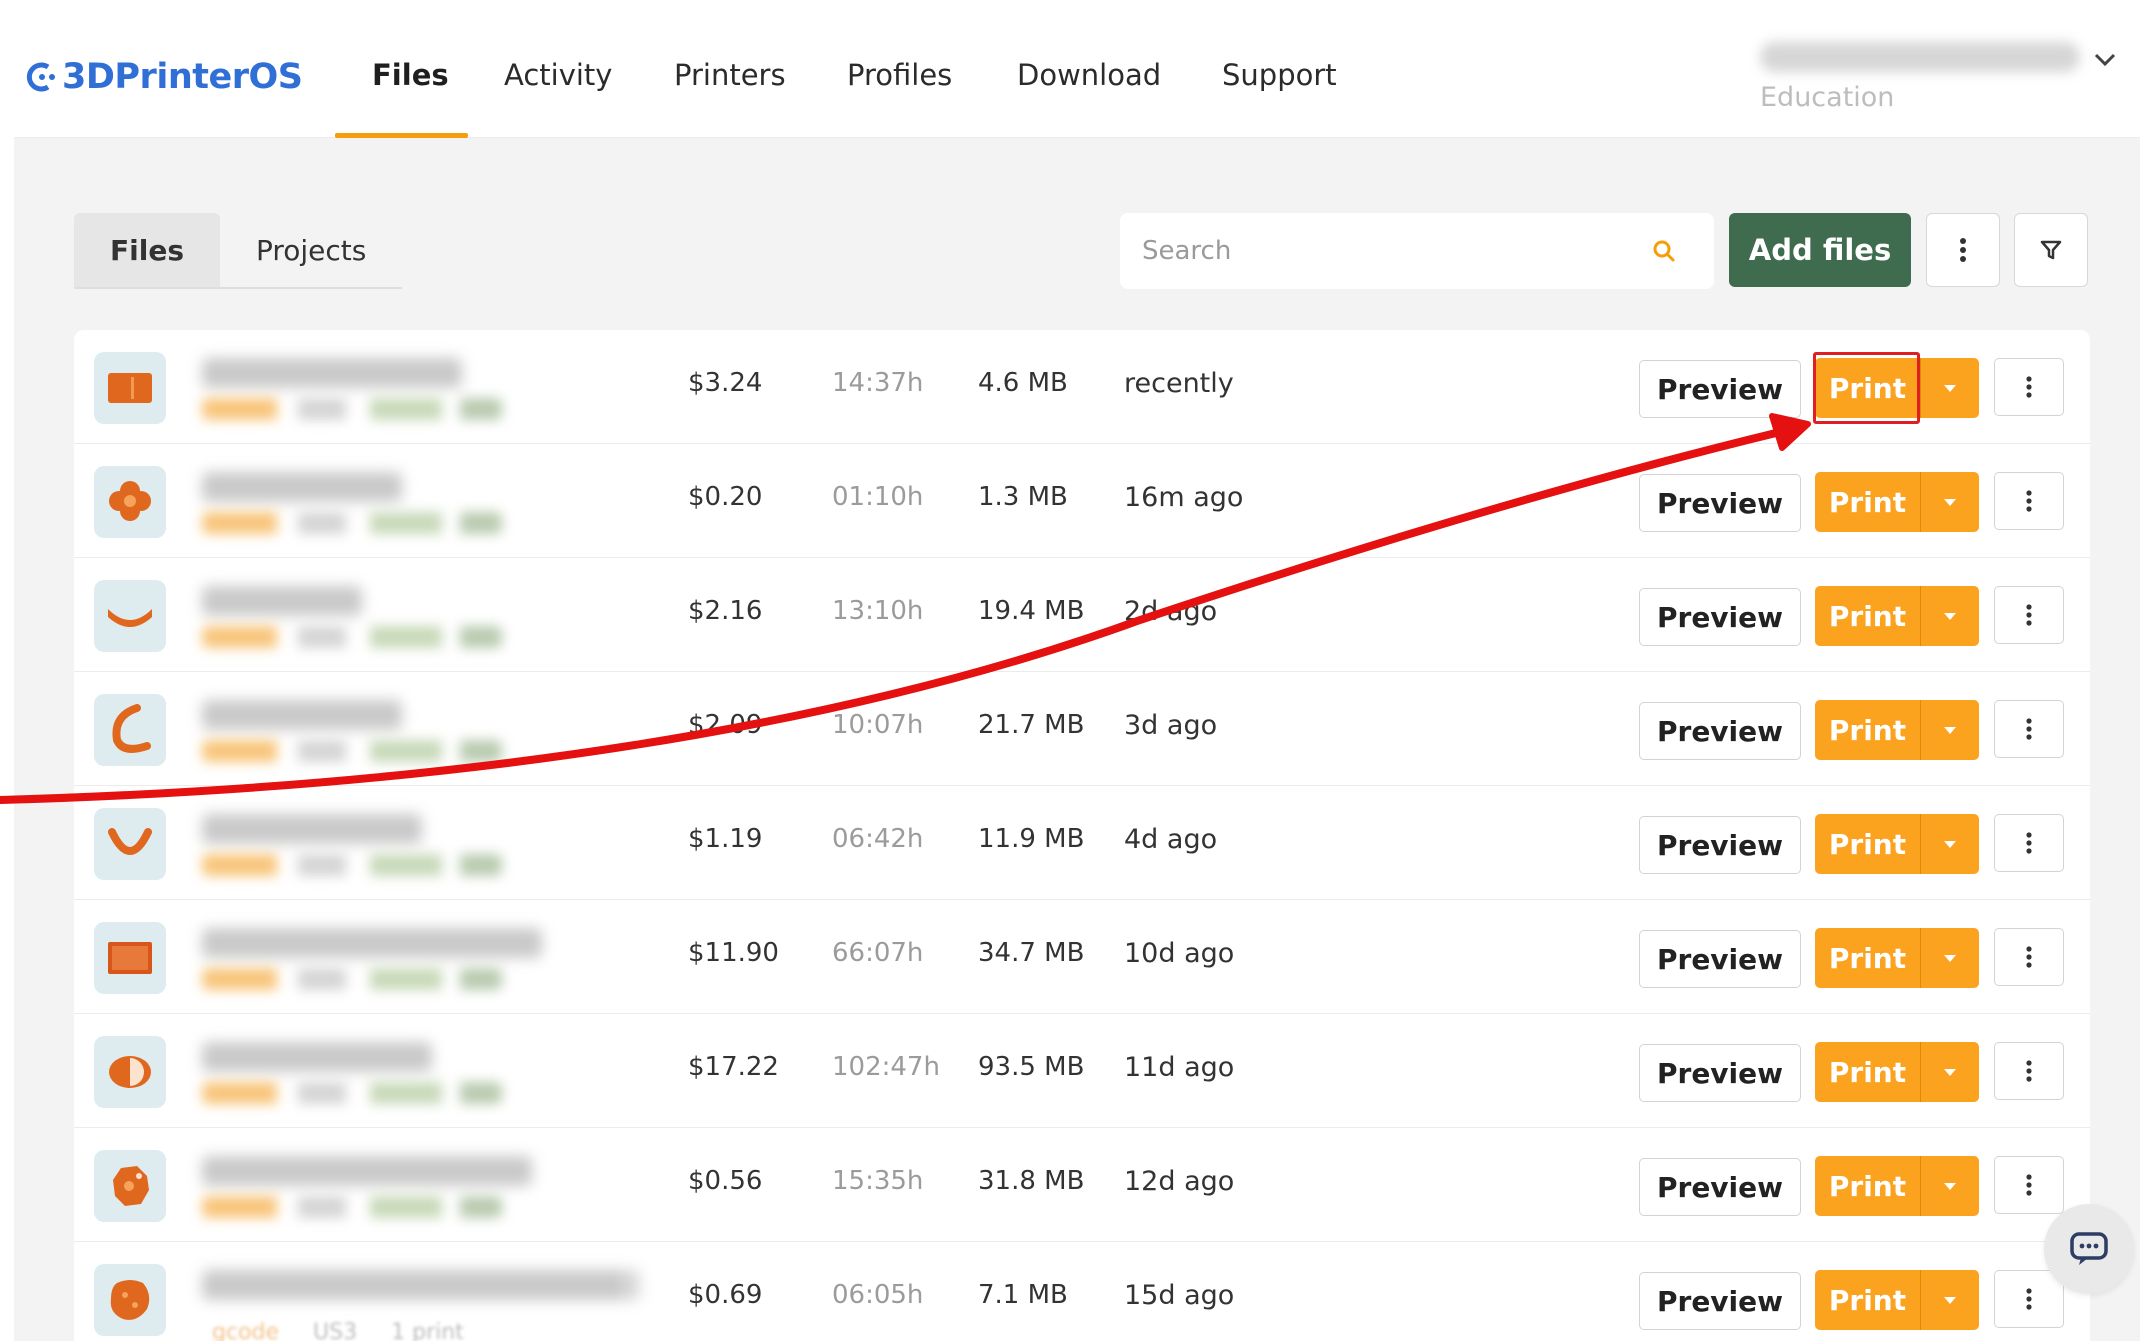 The height and width of the screenshot is (1341, 2140). I want to click on file-size: 31.8 MB, so click(1031, 1181).